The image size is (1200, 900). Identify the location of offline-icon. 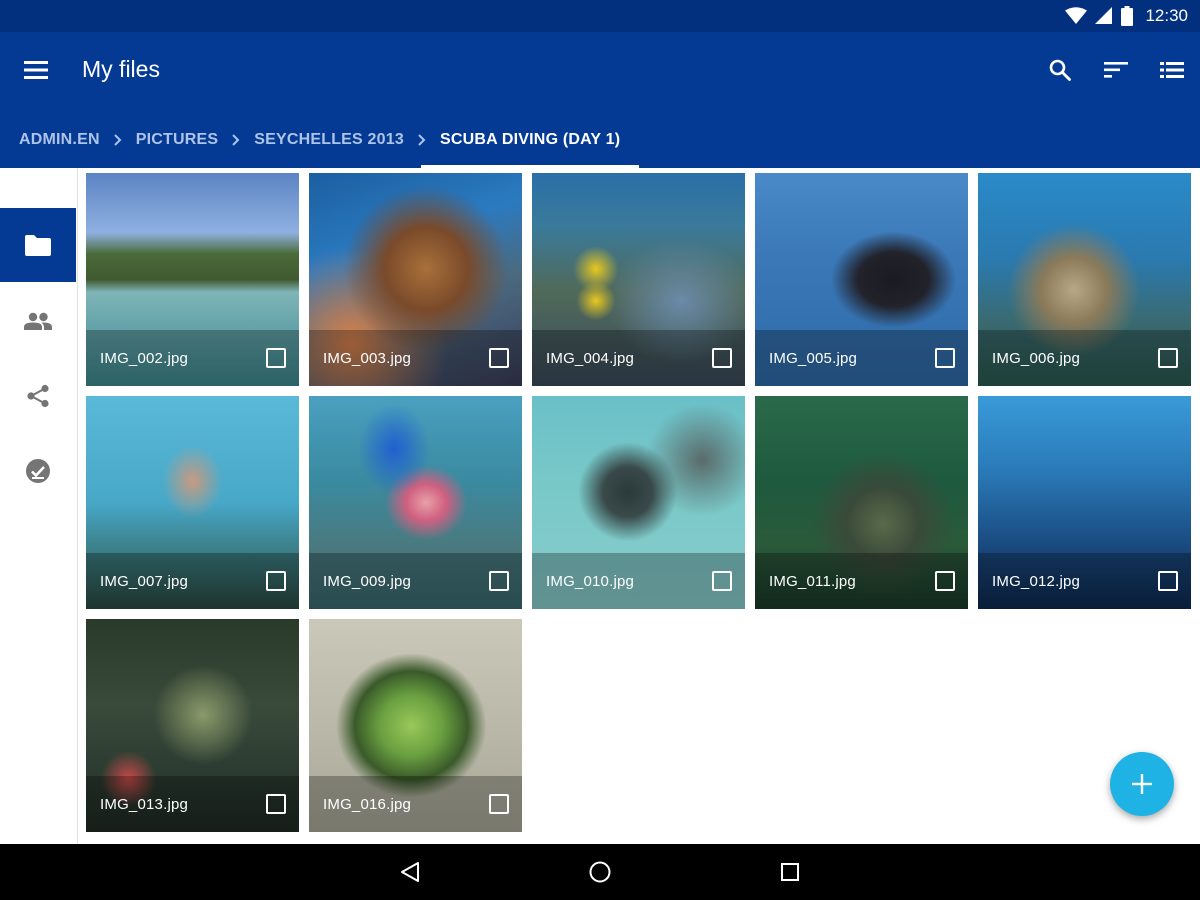
(38, 471).